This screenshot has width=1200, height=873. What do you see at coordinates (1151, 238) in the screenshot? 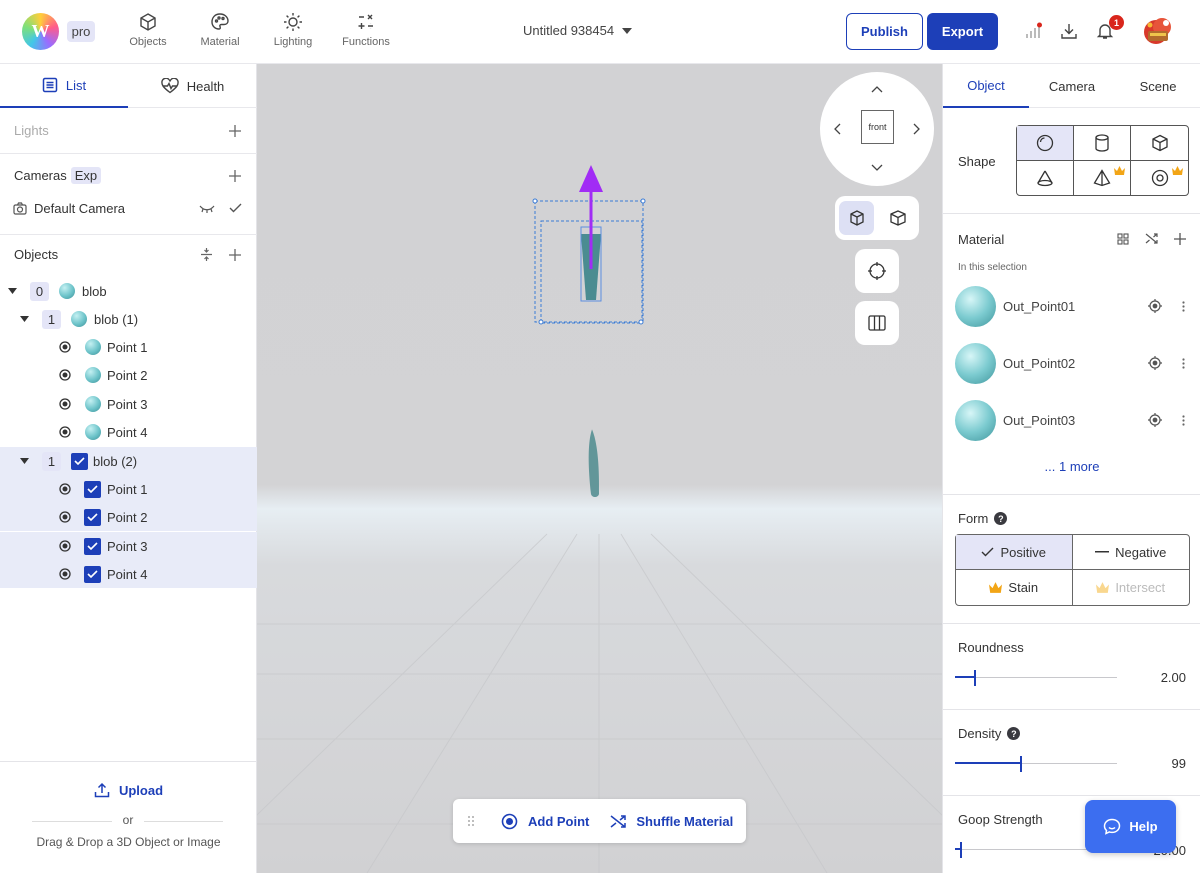
I see `shuffle-icon` at bounding box center [1151, 238].